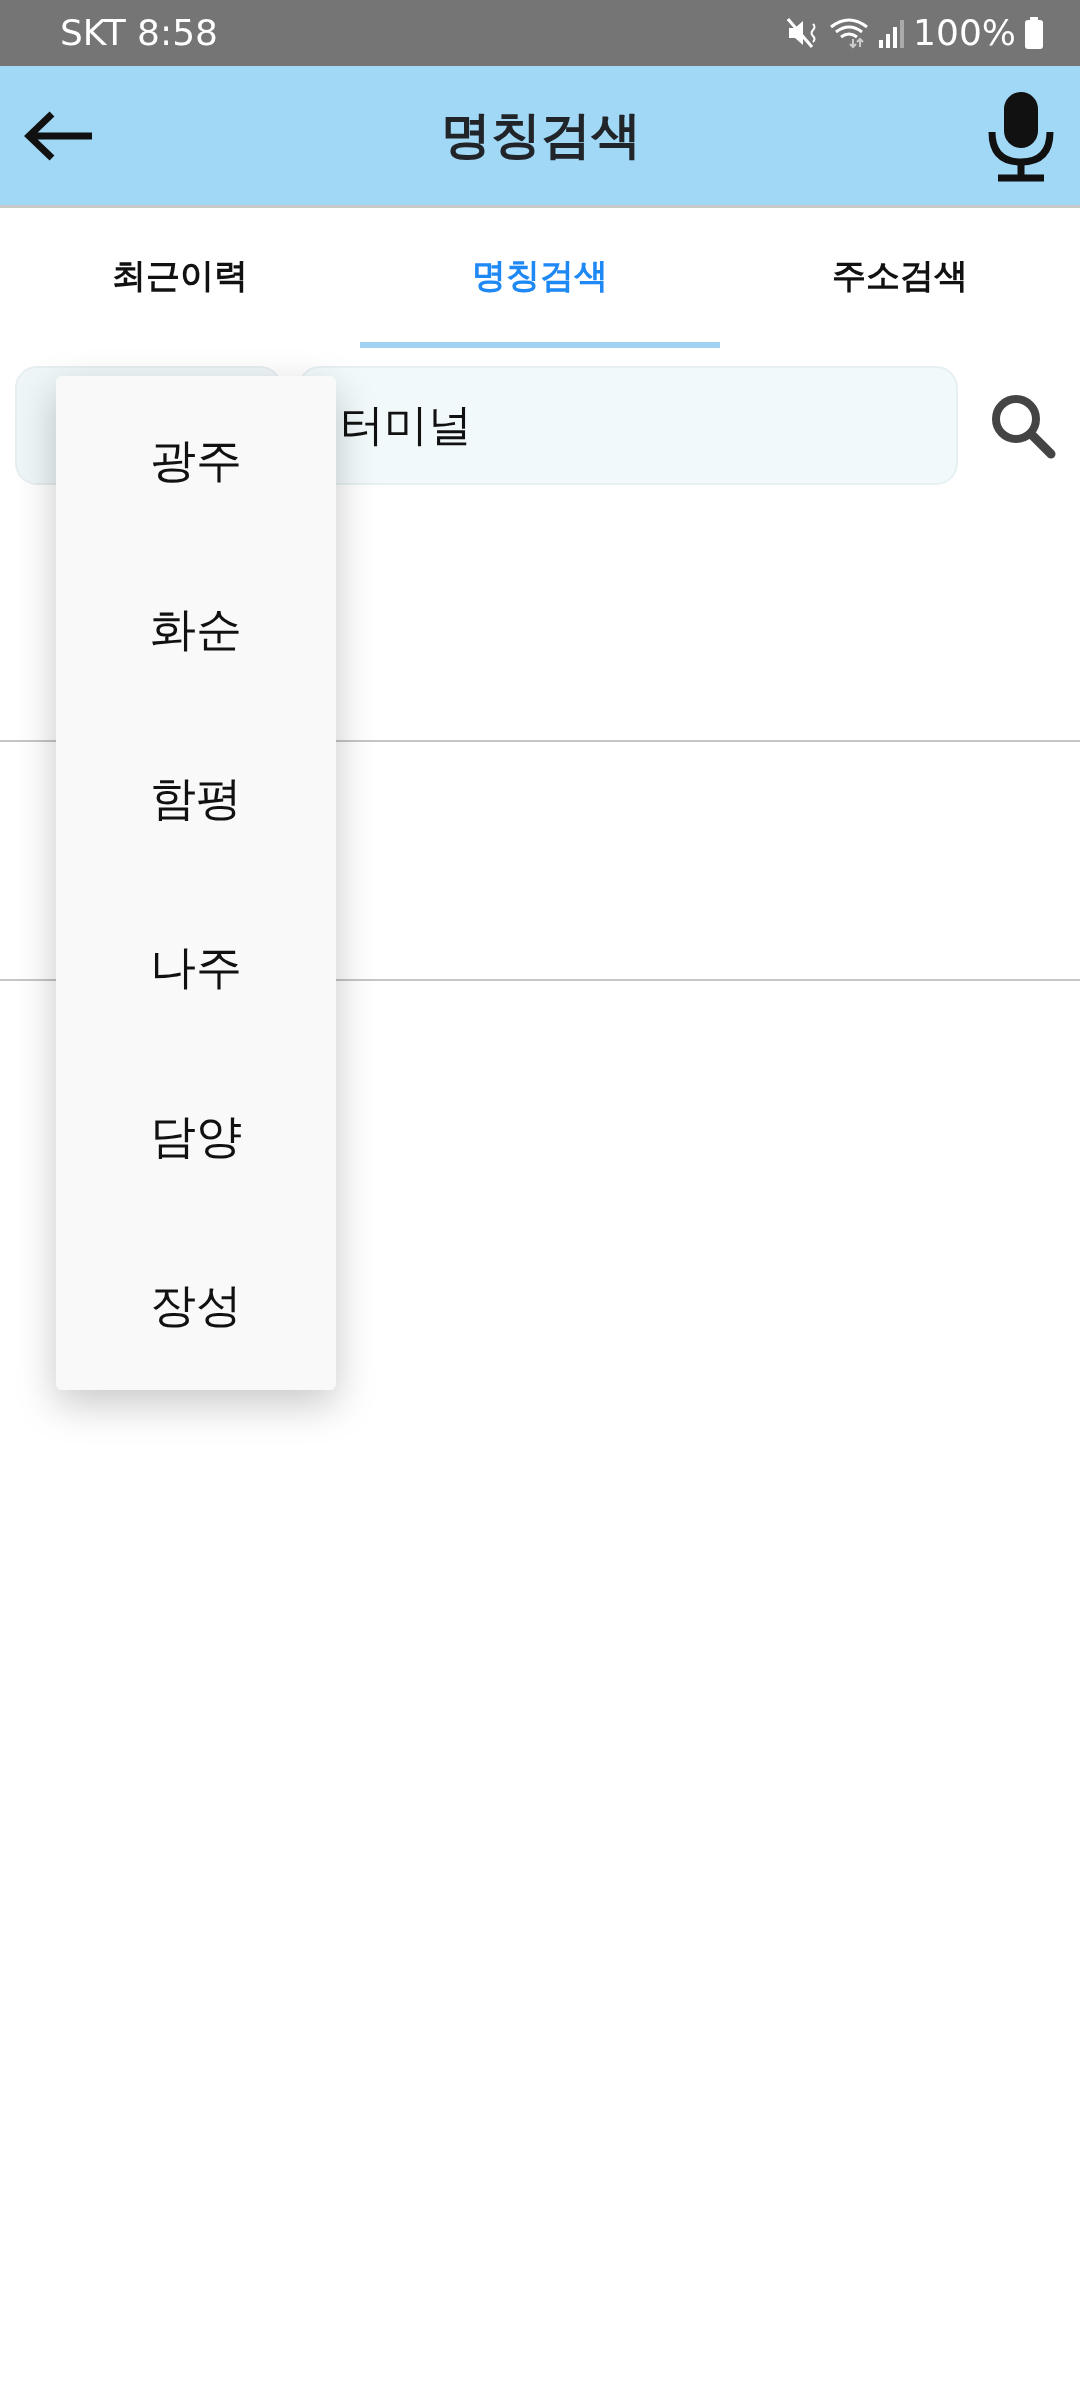 The image size is (1080, 2408). I want to click on tab: 최근이력, so click(180, 278).